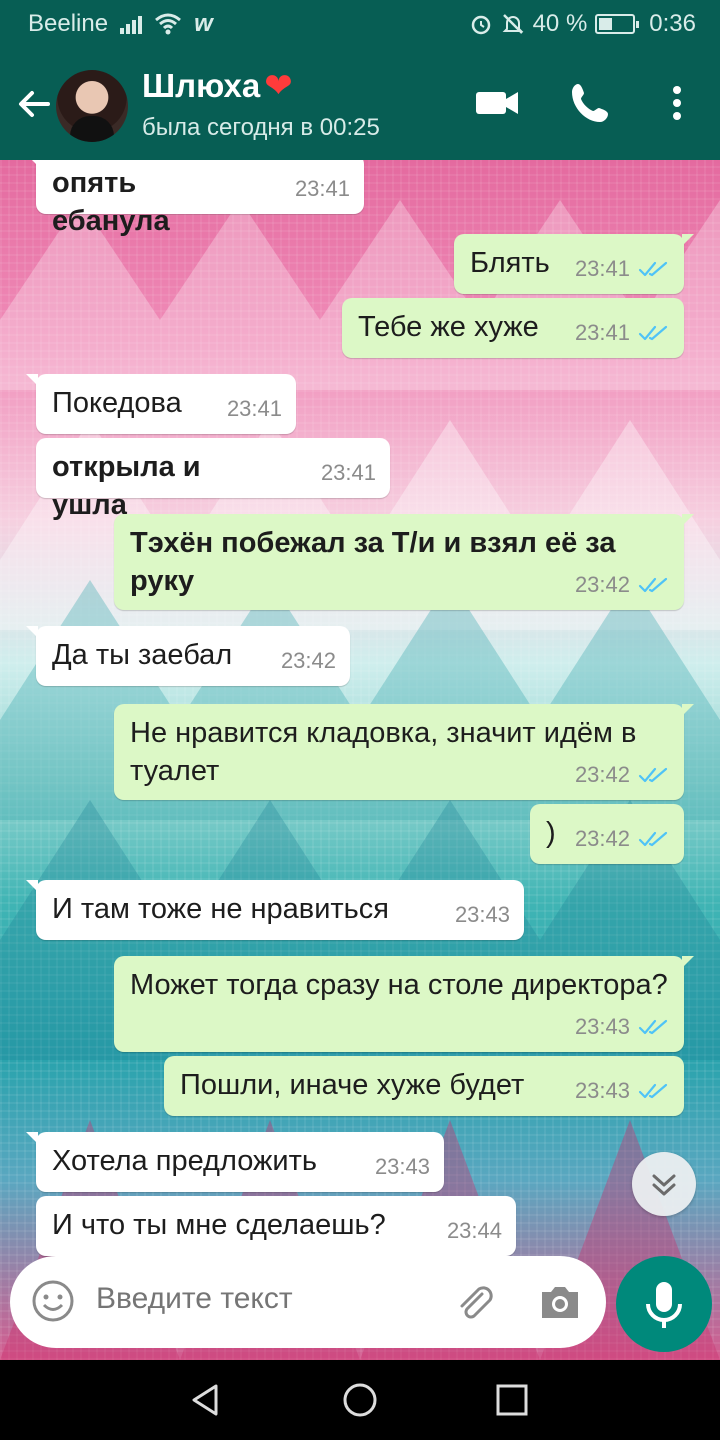  What do you see at coordinates (617, 24) in the screenshot?
I see `battery-icon` at bounding box center [617, 24].